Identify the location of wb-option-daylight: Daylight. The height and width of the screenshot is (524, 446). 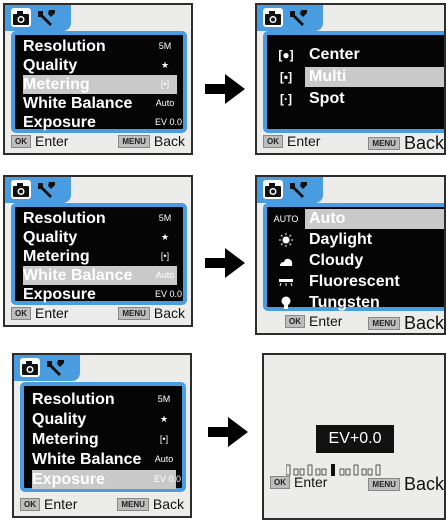
(358, 241).